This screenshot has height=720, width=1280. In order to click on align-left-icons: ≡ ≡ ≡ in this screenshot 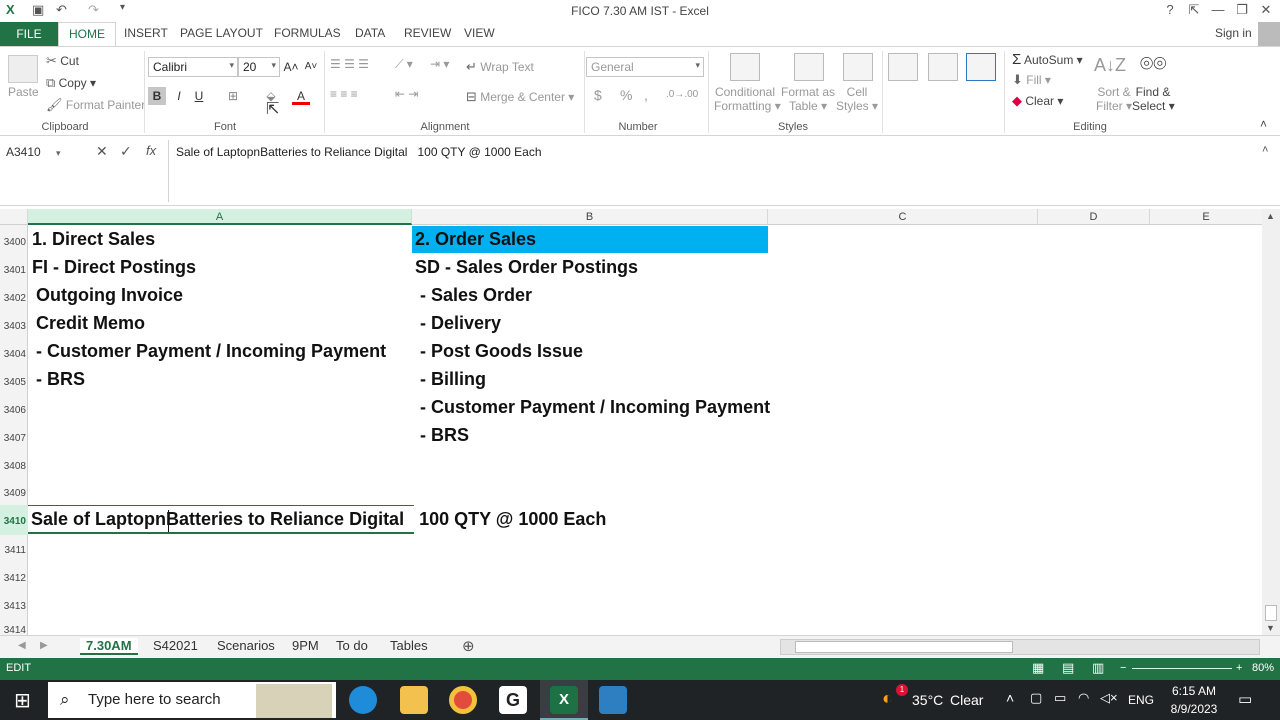, I will do `click(344, 94)`.